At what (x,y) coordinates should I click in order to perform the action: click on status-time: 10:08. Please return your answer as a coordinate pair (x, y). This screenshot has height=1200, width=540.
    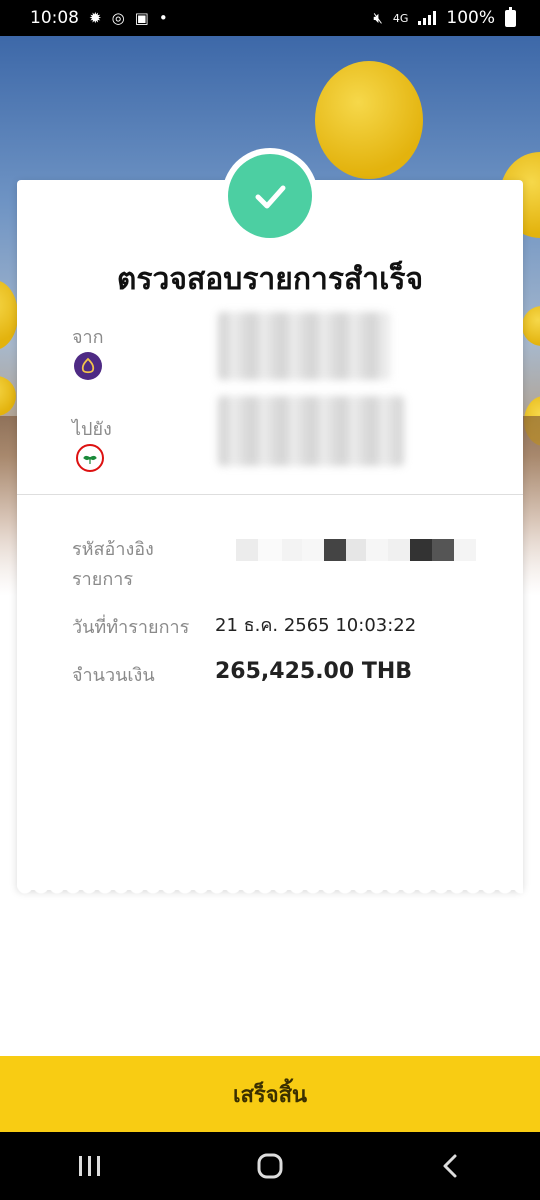
    Looking at the image, I should click on (54, 18).